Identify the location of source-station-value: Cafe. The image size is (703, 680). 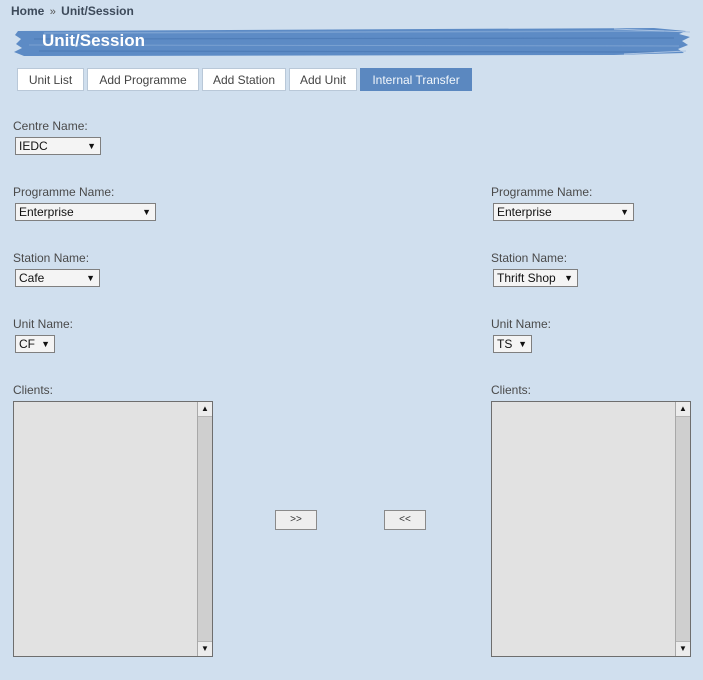
(32, 278).